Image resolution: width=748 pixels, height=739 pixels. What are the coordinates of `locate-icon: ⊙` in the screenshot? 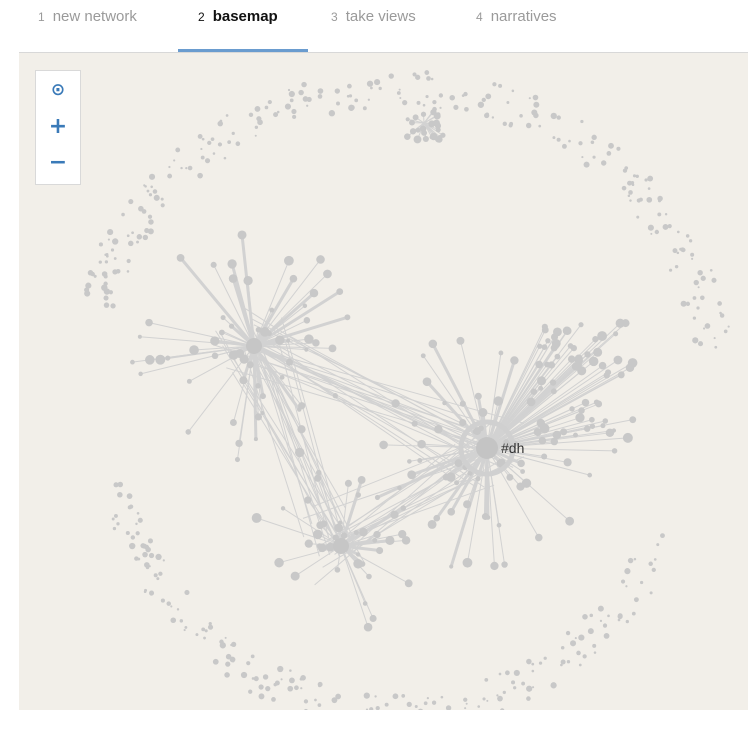 It's located at (58, 90).